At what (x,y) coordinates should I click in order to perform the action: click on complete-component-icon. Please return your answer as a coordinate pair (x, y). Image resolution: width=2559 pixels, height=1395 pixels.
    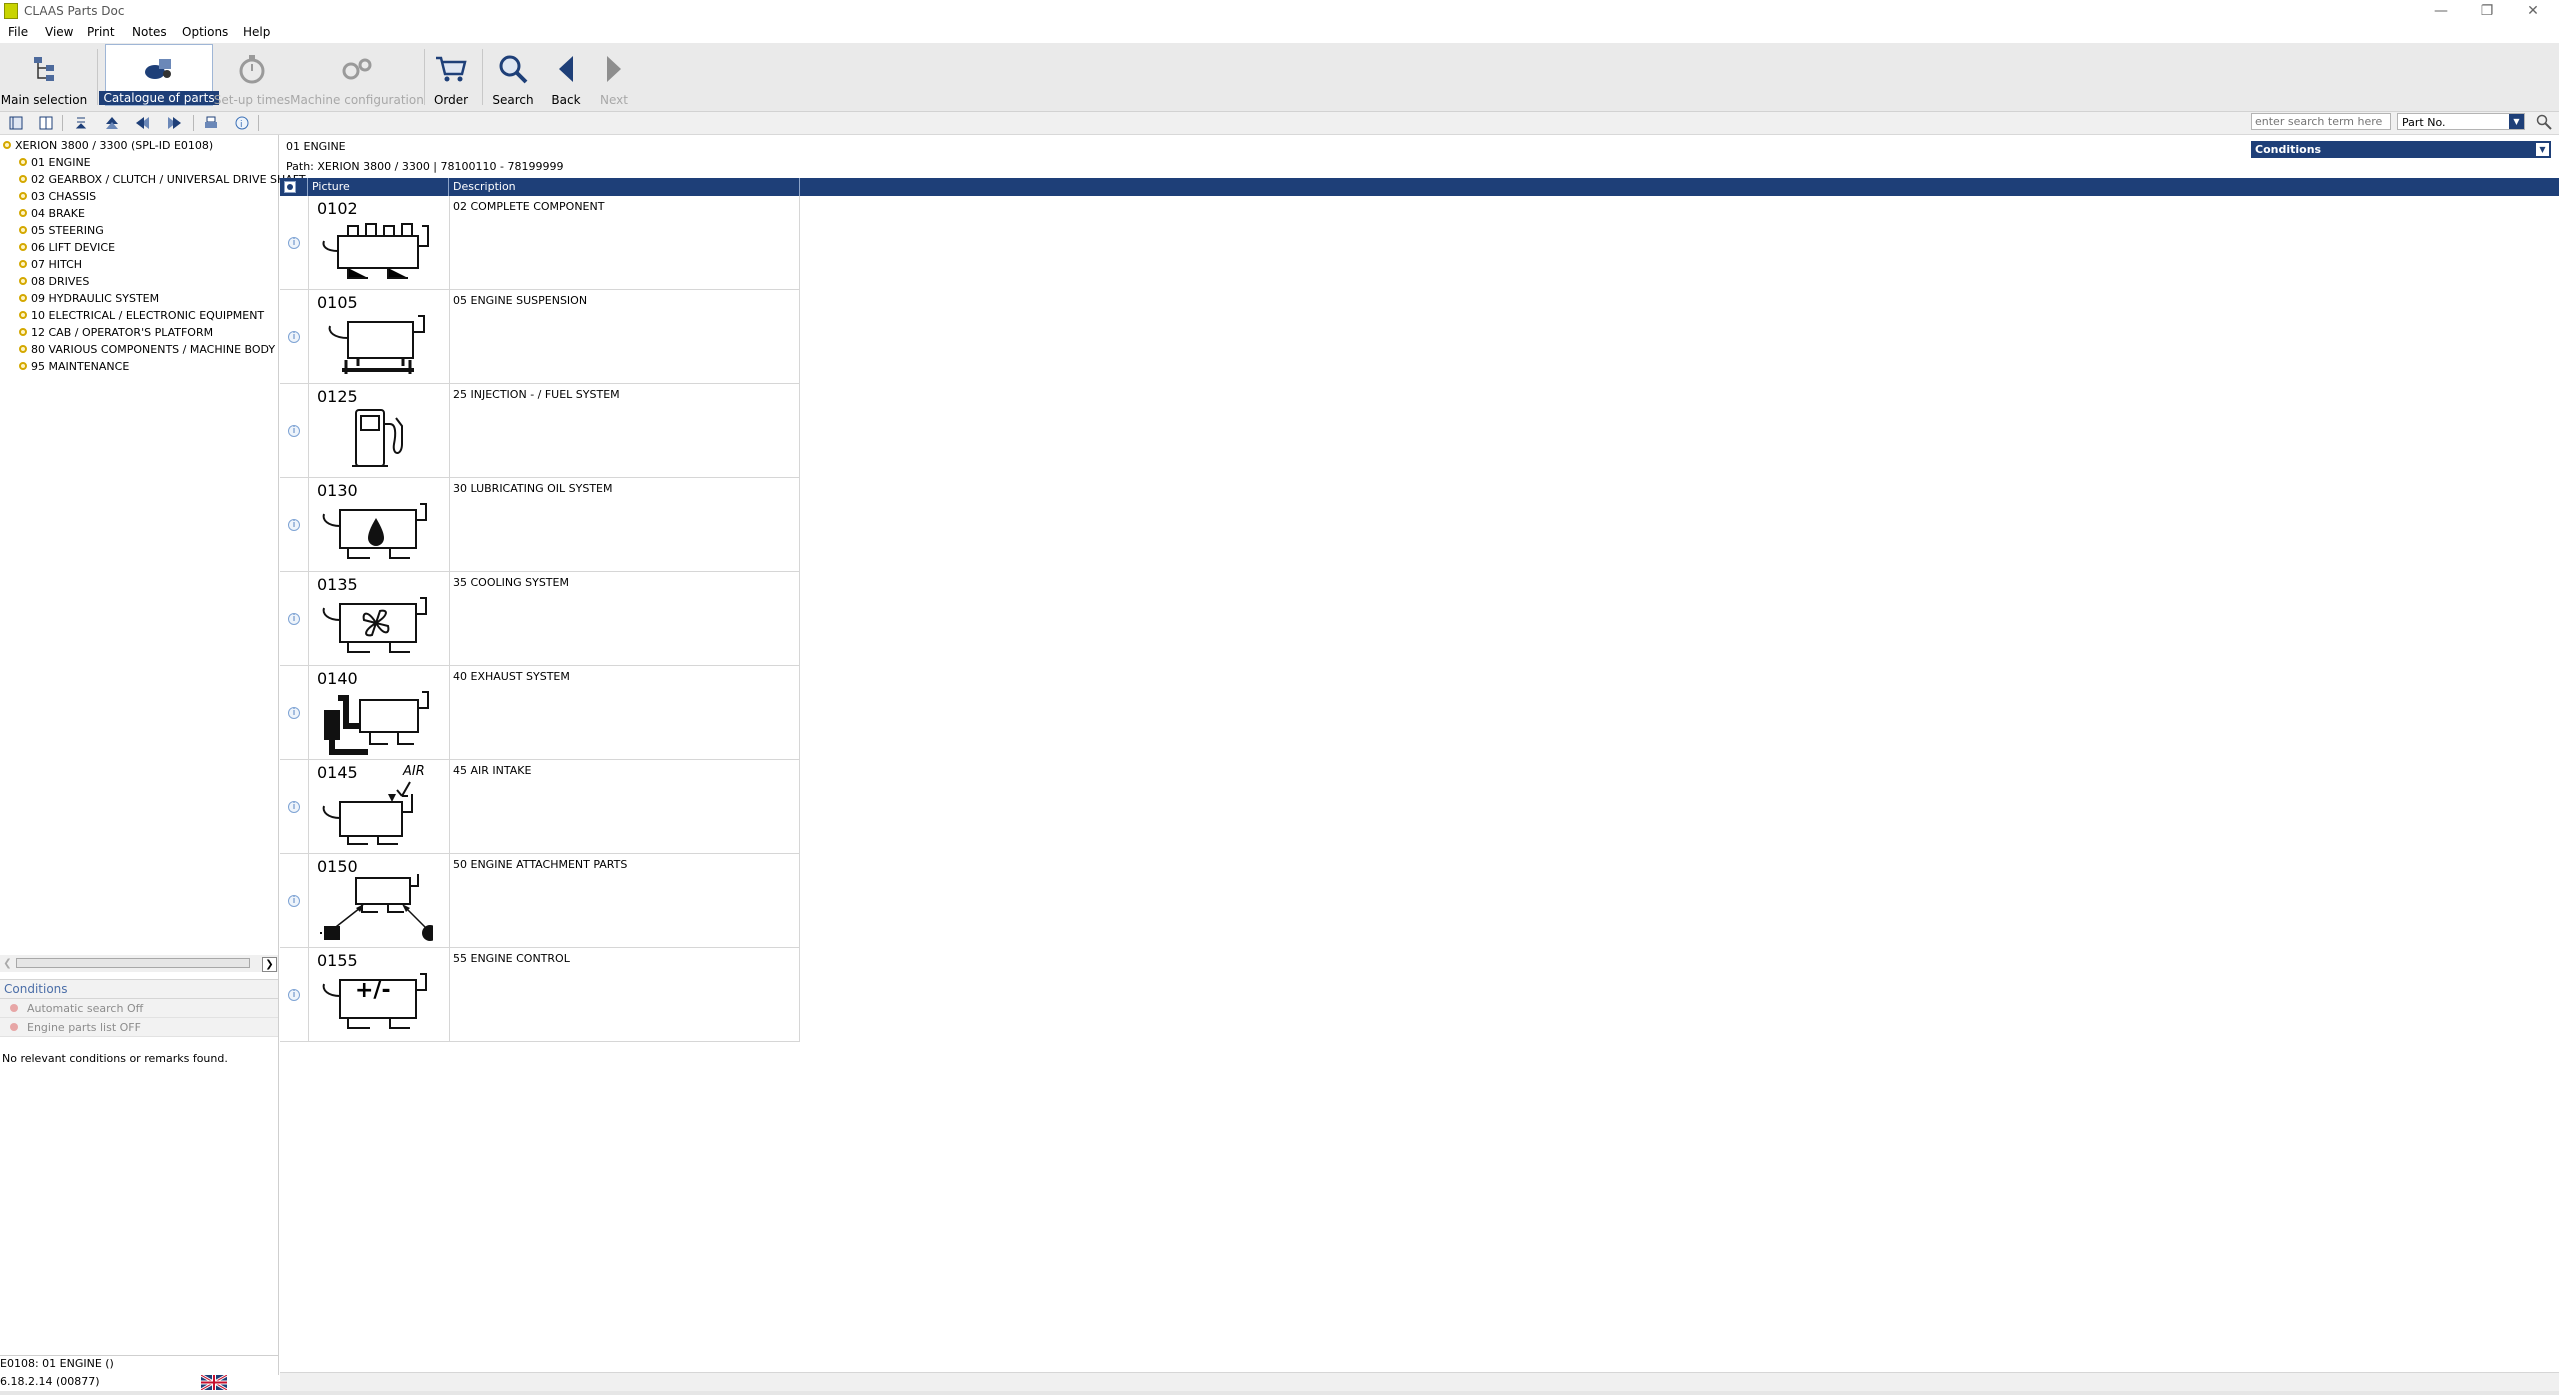
    Looking at the image, I should click on (375, 251).